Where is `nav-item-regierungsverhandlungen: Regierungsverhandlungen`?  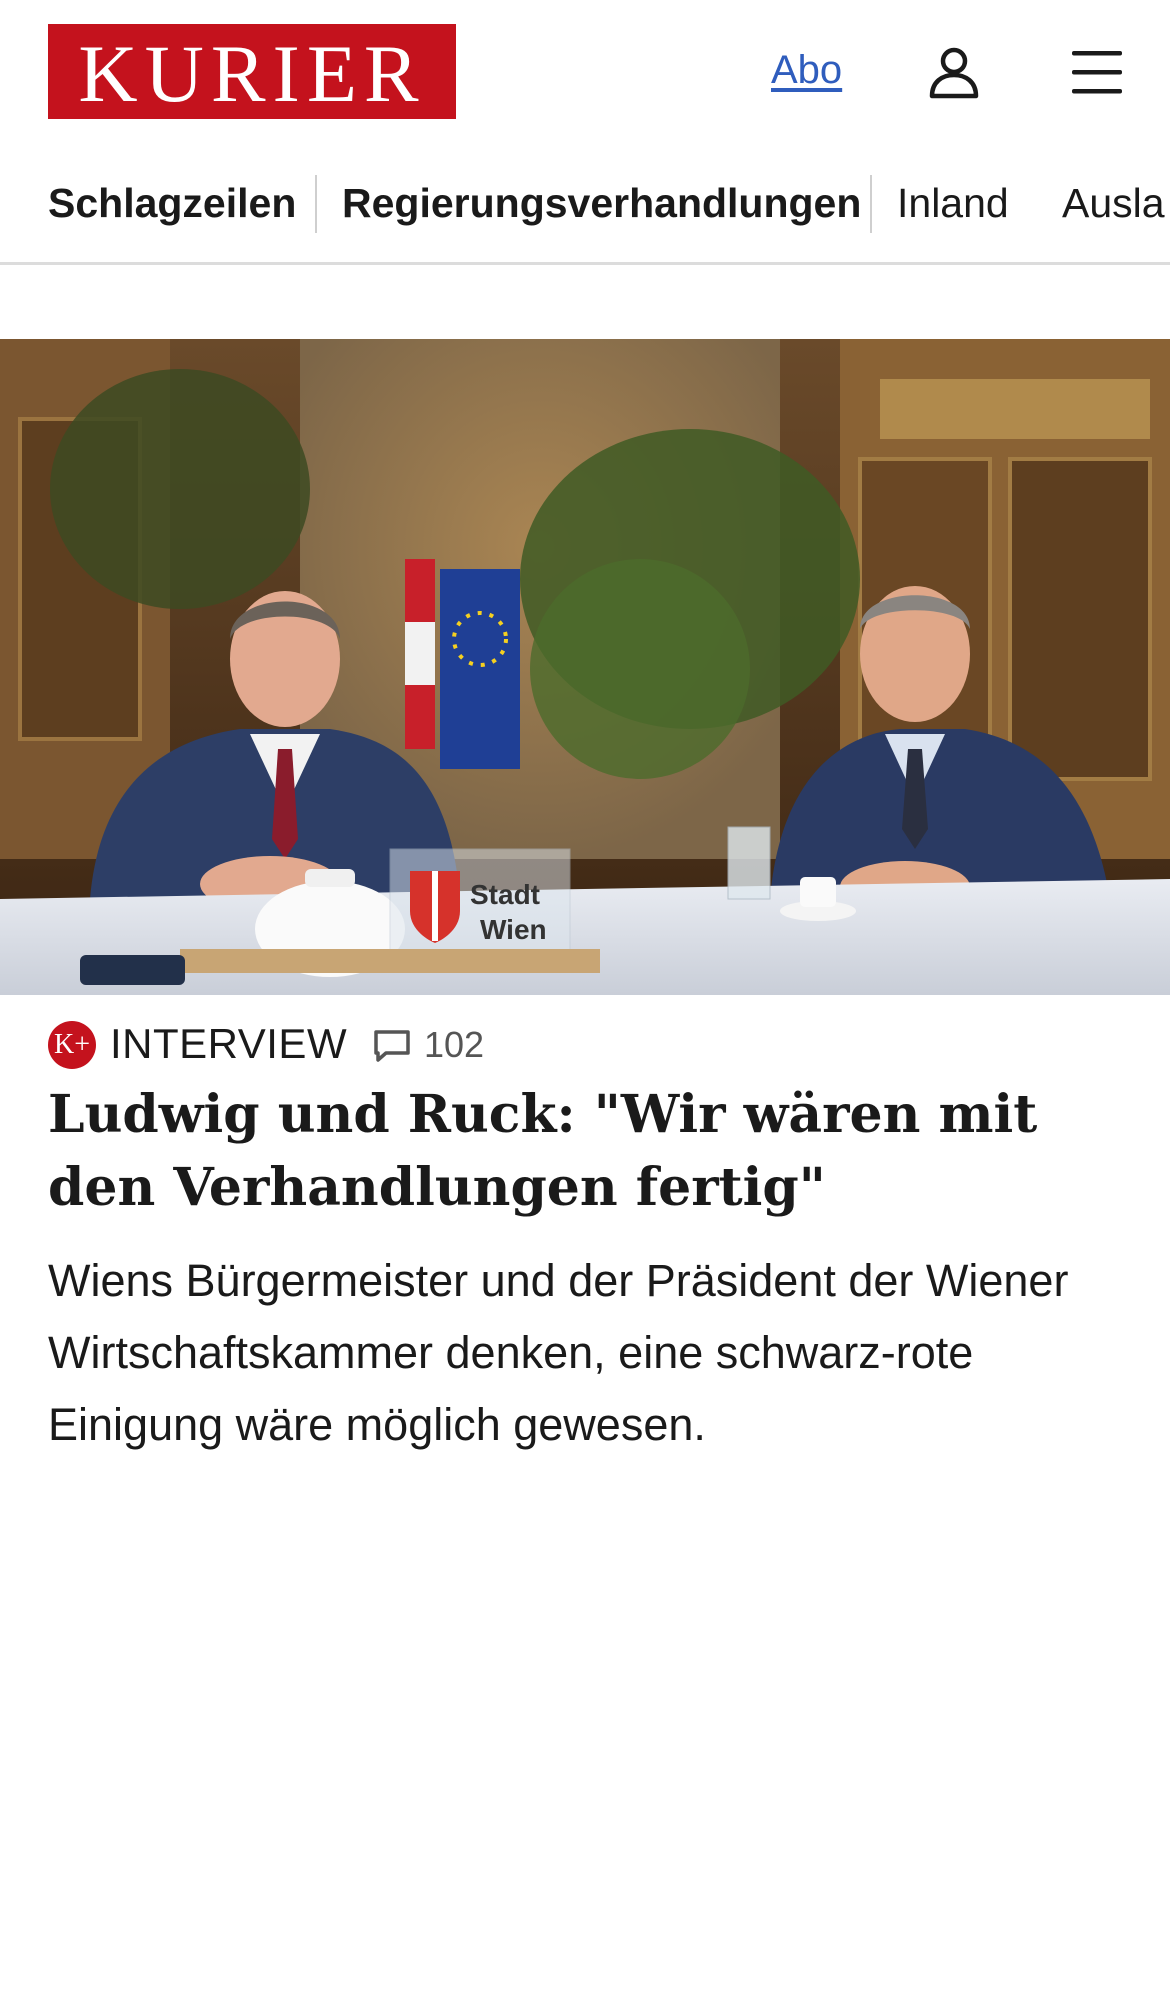
nav-item-regierungsverhandlungen: Regierungsverhandlungen is located at coordinates (601, 203).